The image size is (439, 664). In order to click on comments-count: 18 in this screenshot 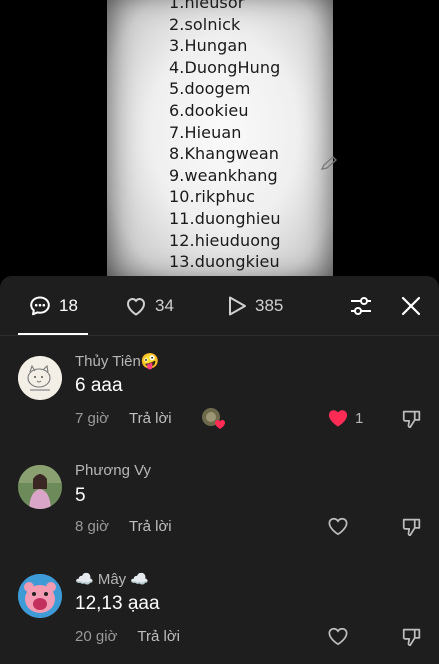, I will do `click(68, 305)`.